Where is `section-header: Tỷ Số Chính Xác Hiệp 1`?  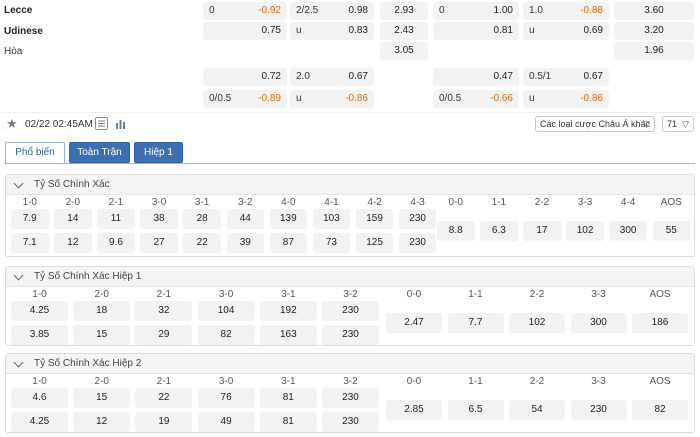 section-header: Tỷ Số Chính Xác Hiệp 1 is located at coordinates (350, 277).